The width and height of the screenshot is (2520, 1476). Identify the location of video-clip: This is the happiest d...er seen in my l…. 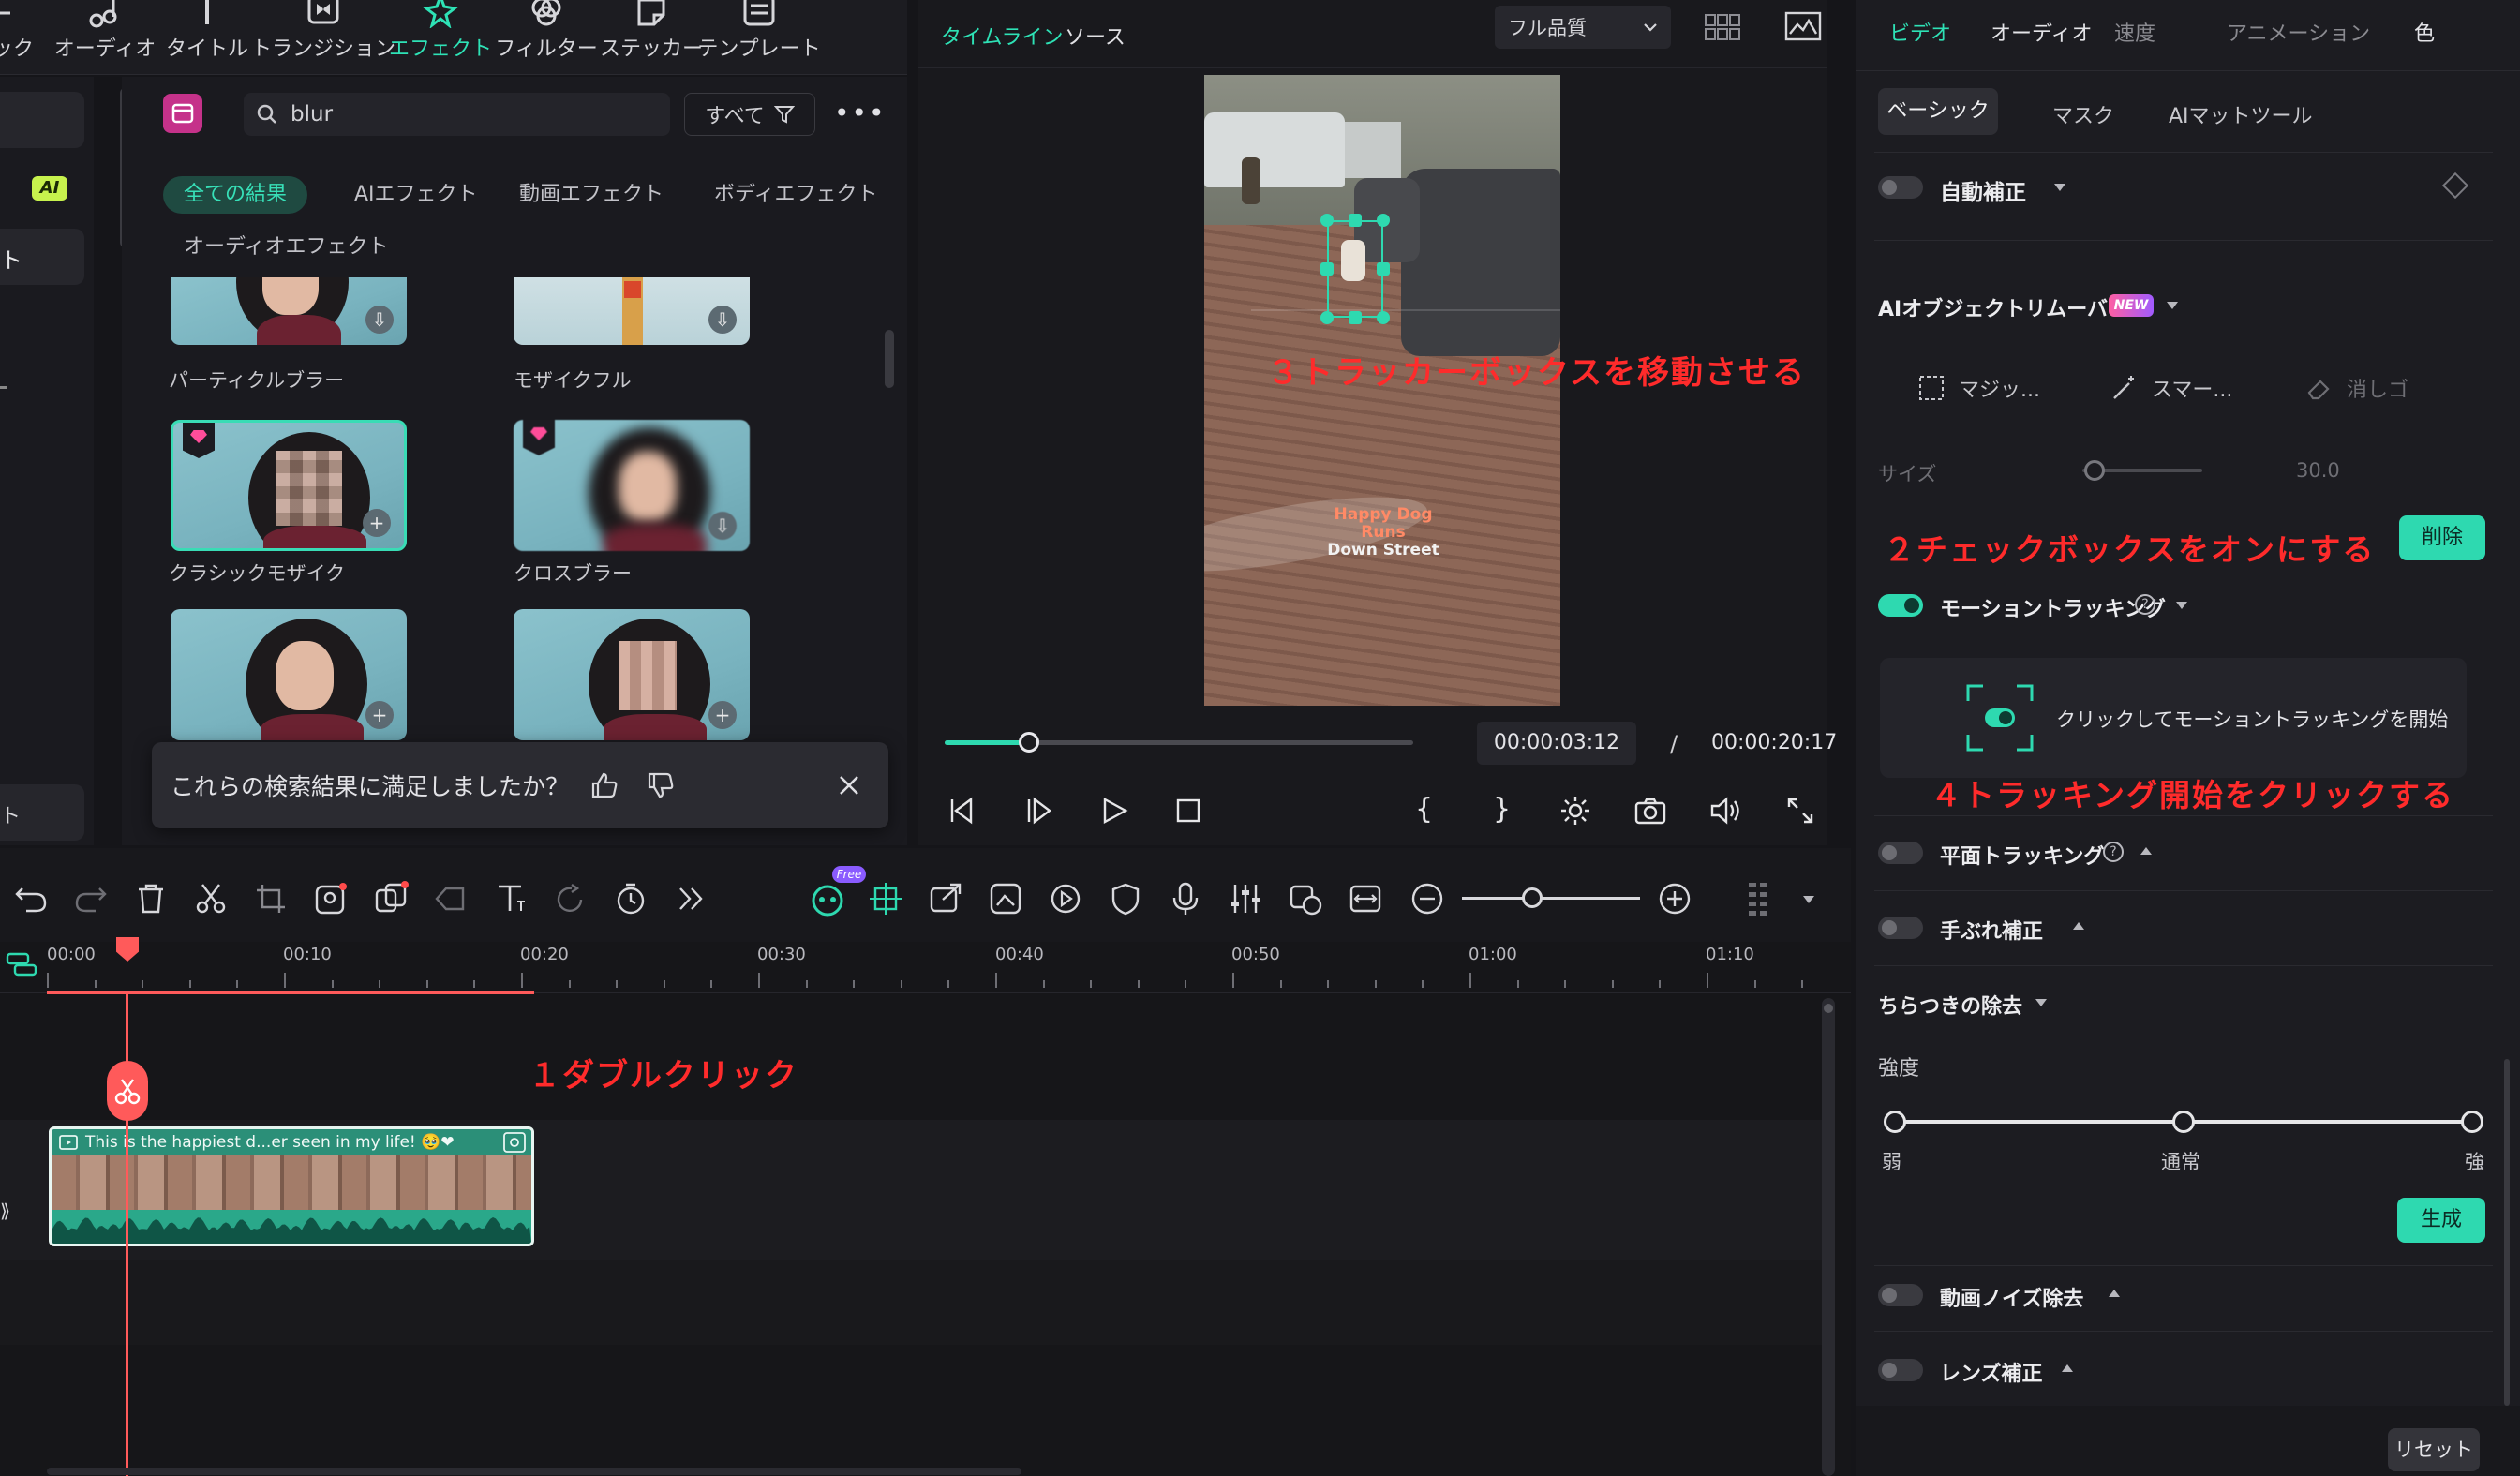
(291, 1186).